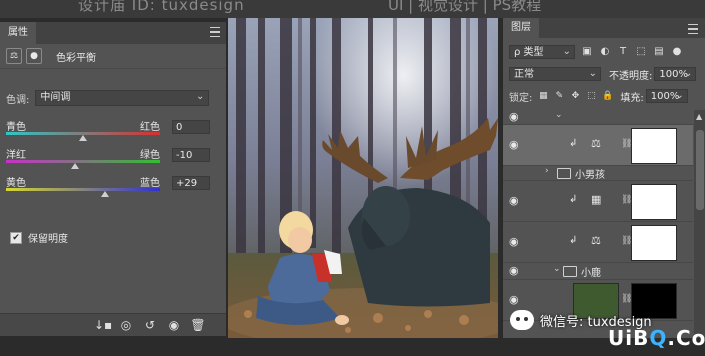 The image size is (705, 356). I want to click on layer-row-levels: ◉ ↲ ▦ ⛓, so click(598, 201).